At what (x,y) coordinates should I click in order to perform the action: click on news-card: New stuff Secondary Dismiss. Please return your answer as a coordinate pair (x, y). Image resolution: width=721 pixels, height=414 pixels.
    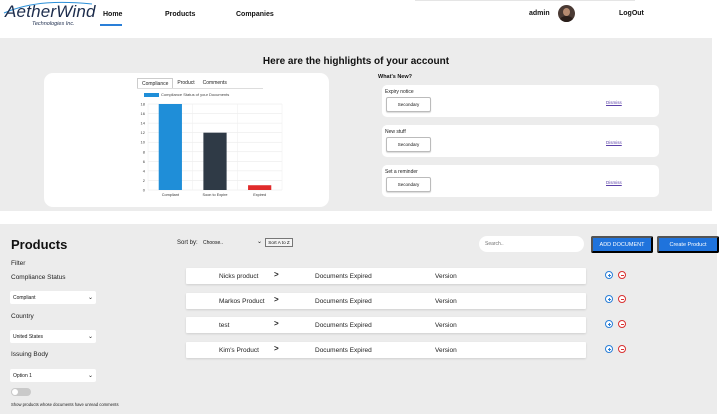
    Looking at the image, I should click on (520, 141).